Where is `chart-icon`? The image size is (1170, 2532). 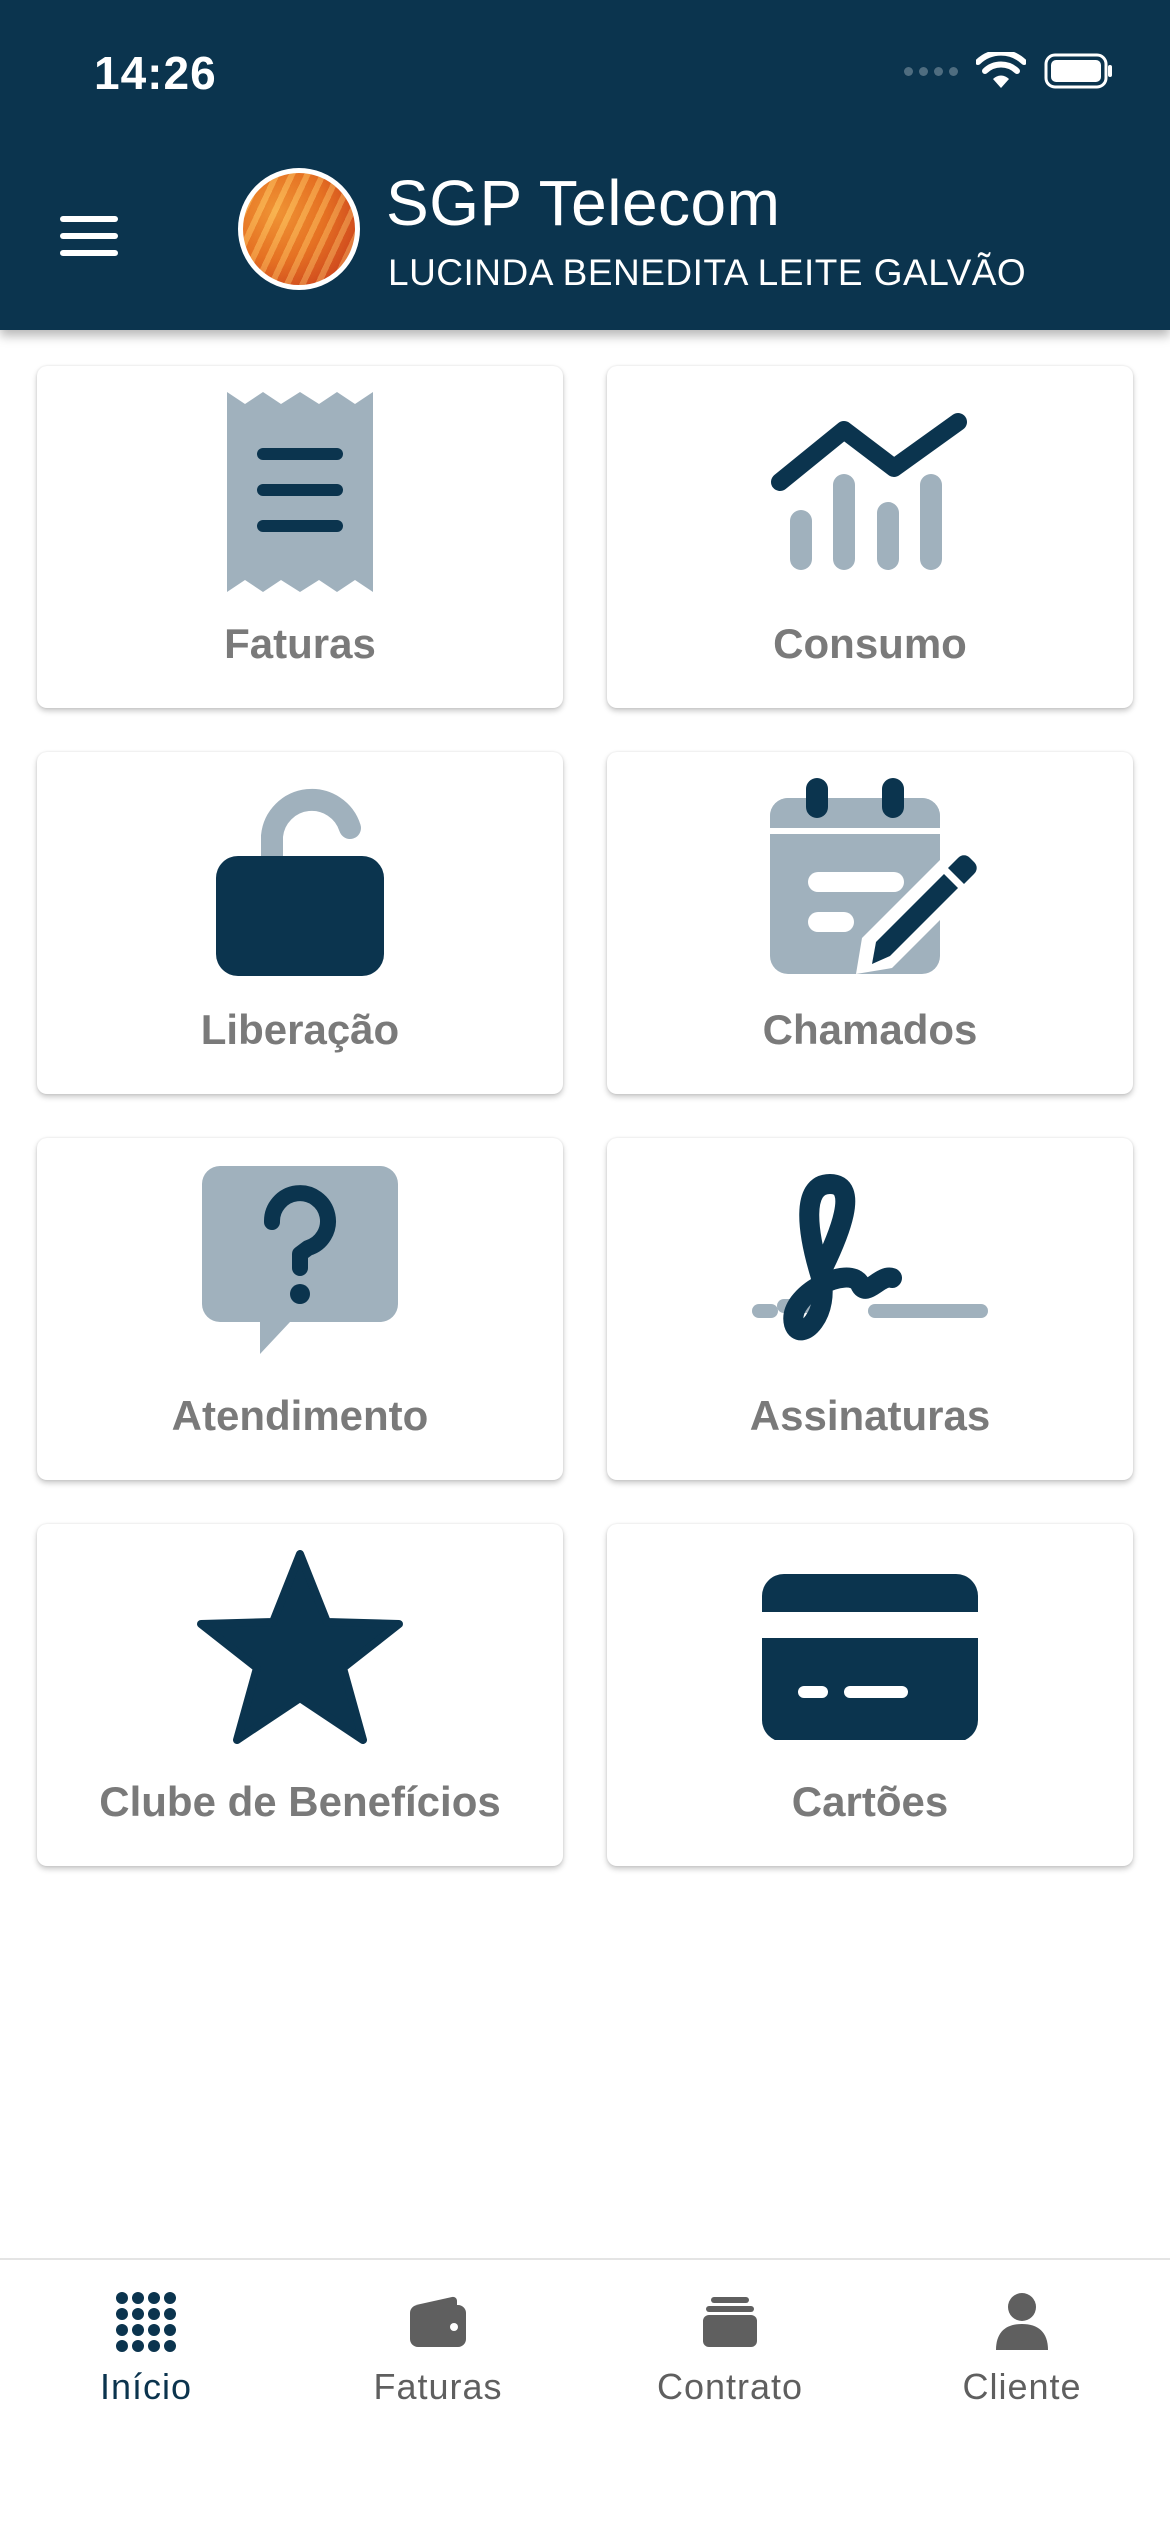 chart-icon is located at coordinates (870, 492).